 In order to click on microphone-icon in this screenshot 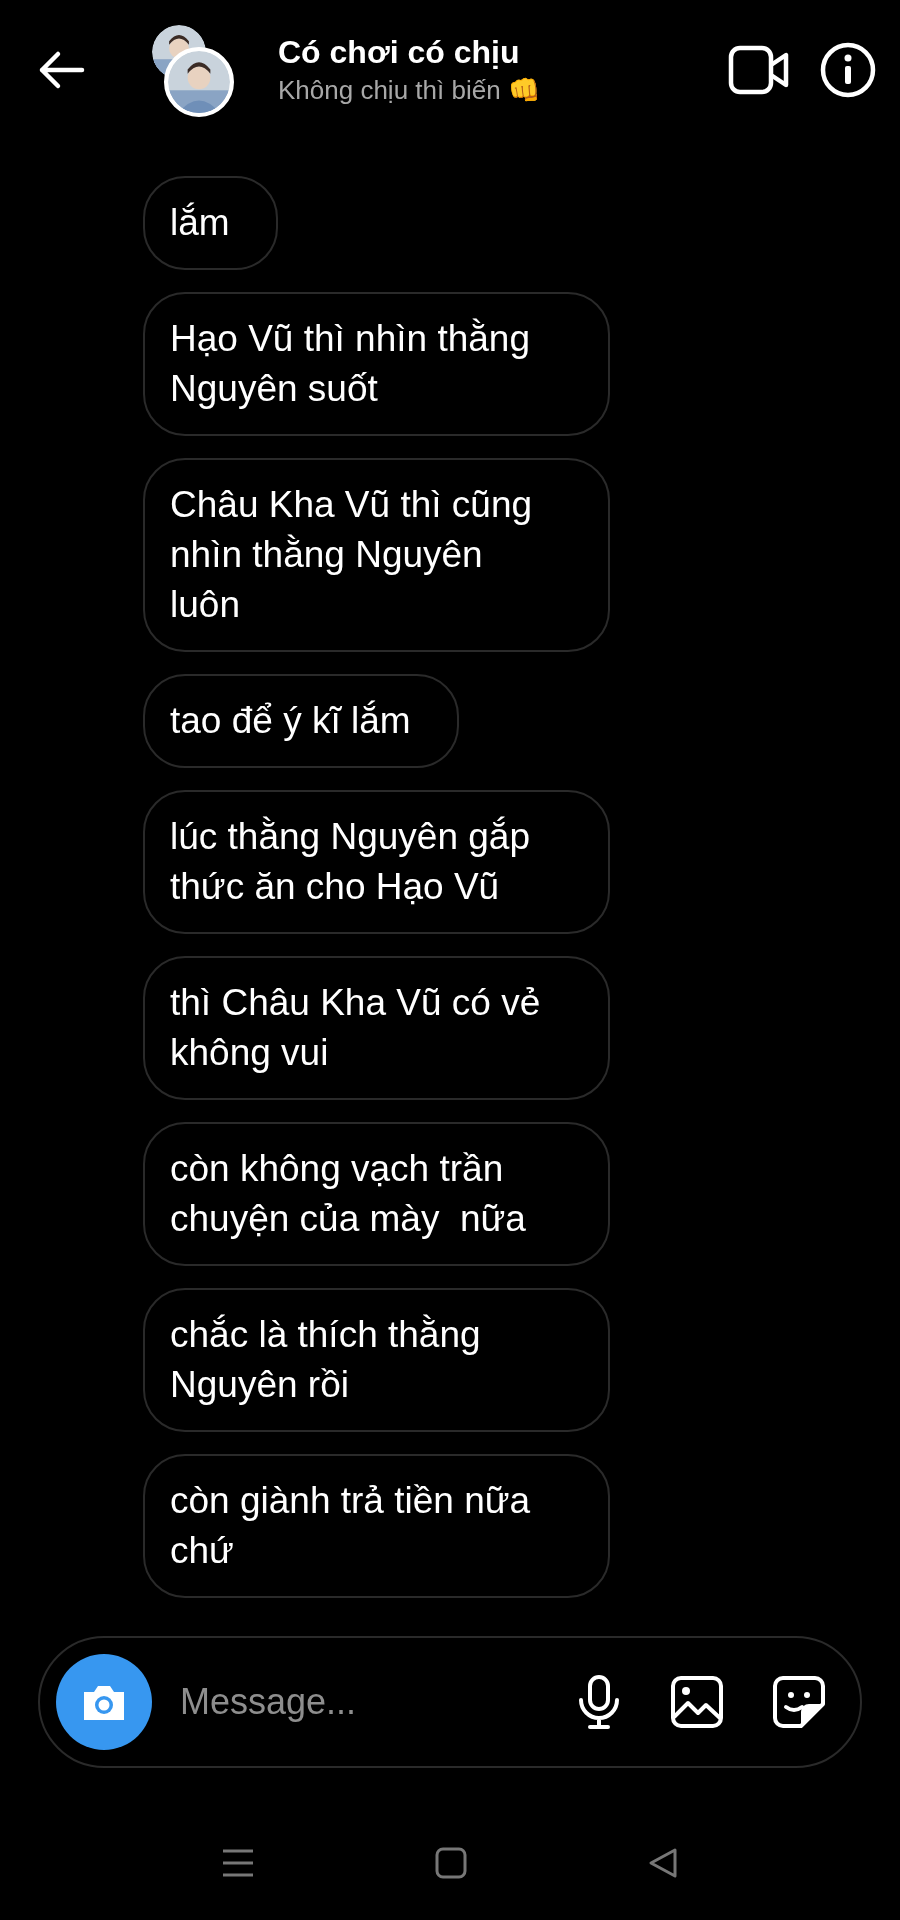, I will do `click(599, 1702)`.